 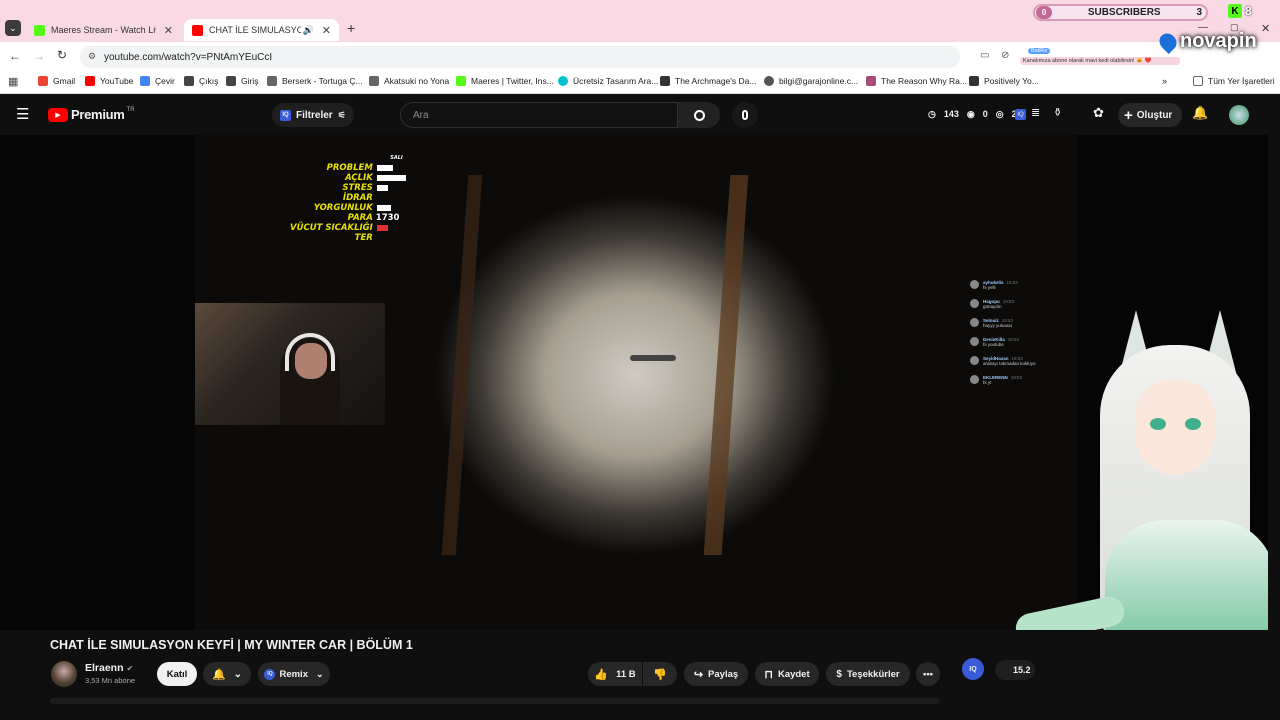 I want to click on menu-icon: ☰, so click(x=22, y=114).